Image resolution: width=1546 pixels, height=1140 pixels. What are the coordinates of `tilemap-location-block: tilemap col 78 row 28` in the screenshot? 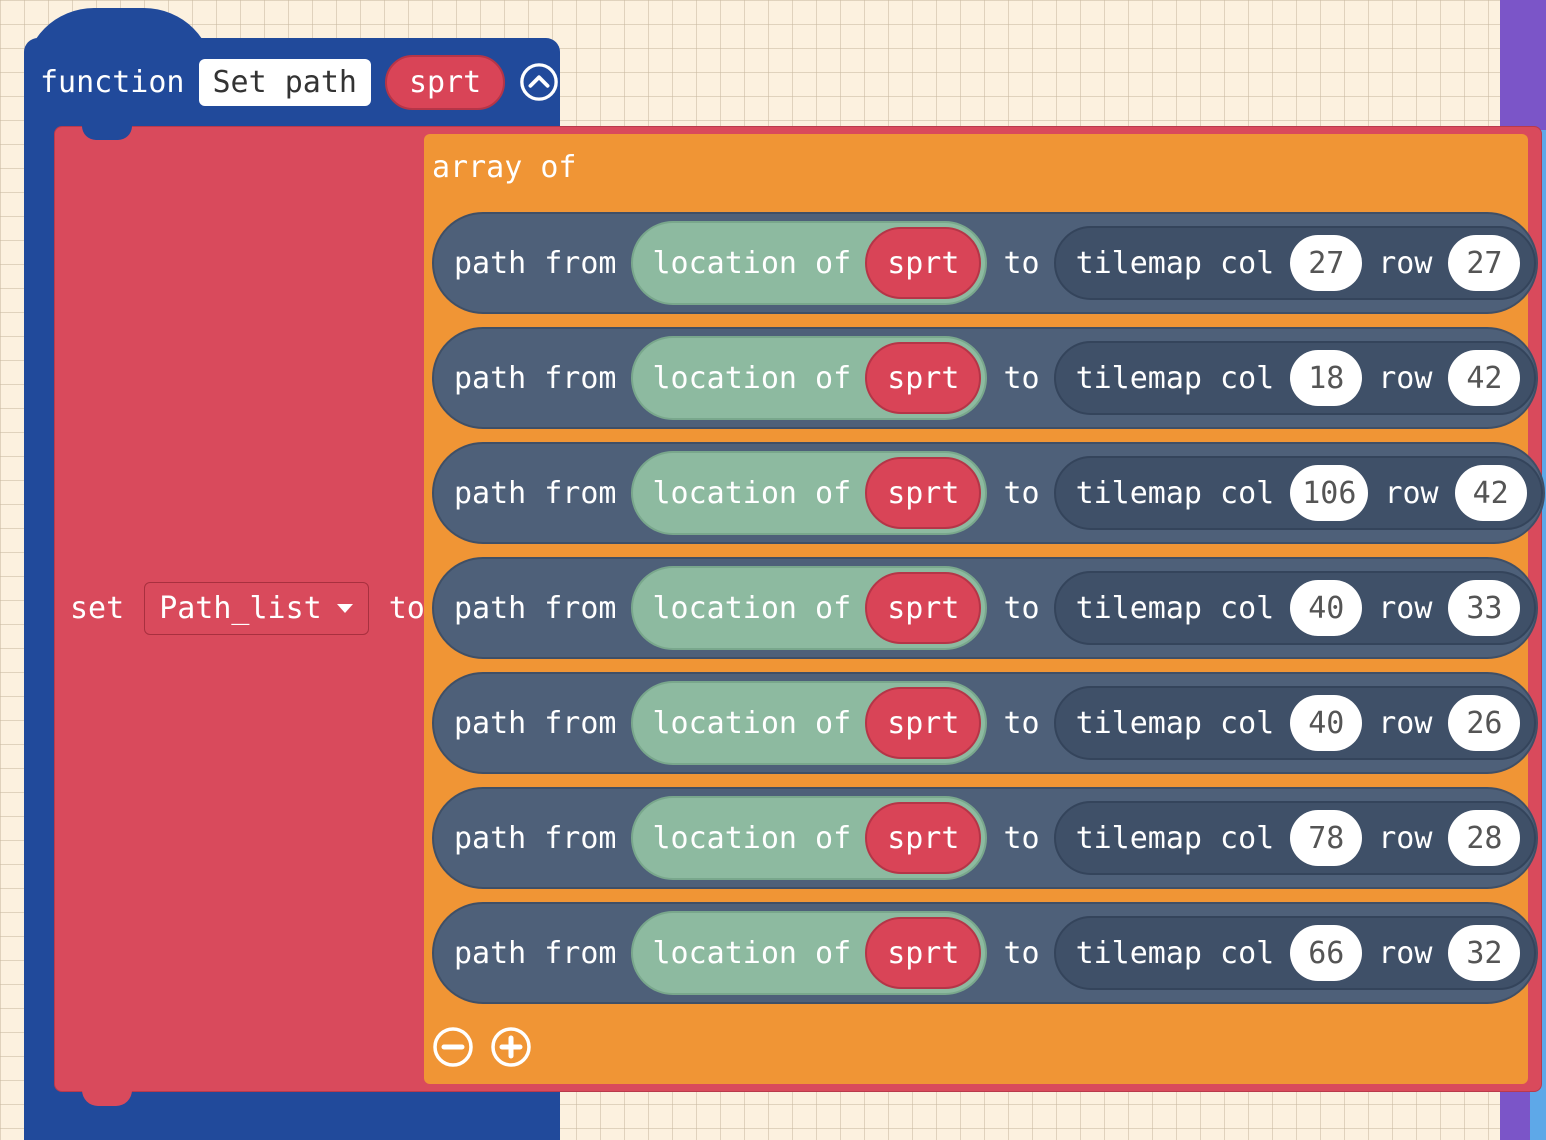 It's located at (1295, 838).